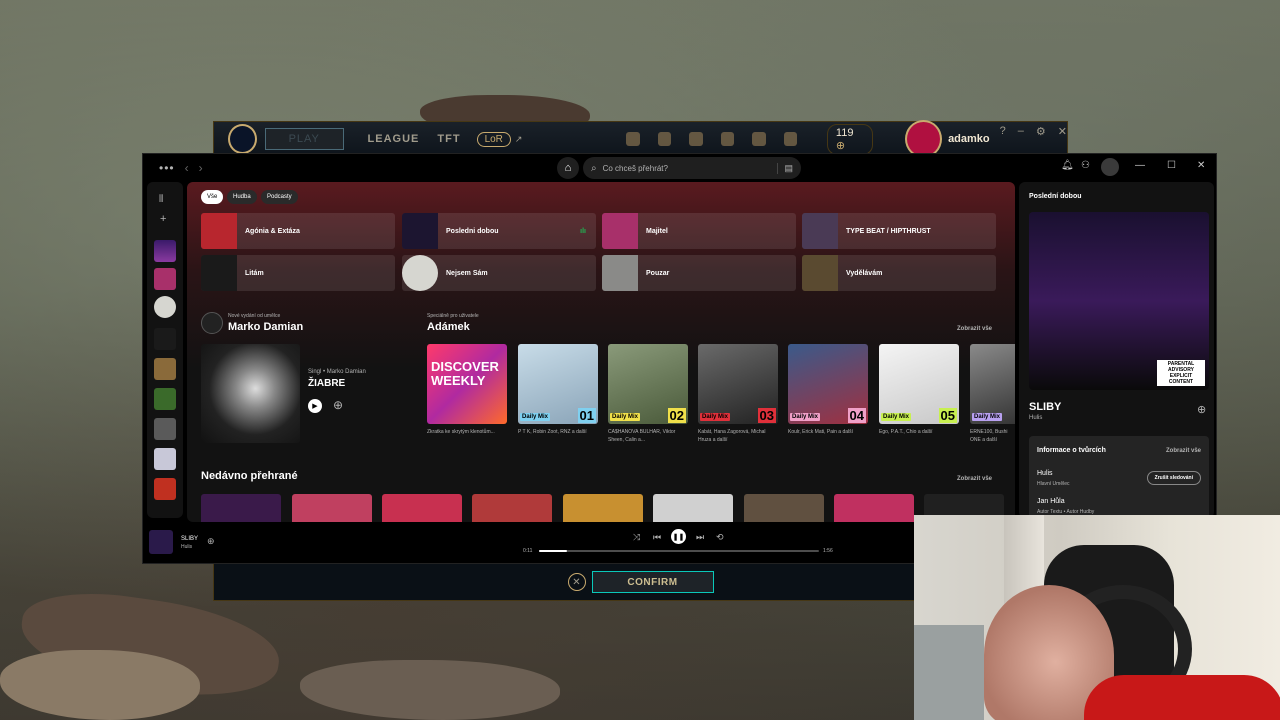 The image size is (1280, 720). Describe the element at coordinates (1183, 451) in the screenshot. I see `credits-see-all: Zobrazit vše` at that location.